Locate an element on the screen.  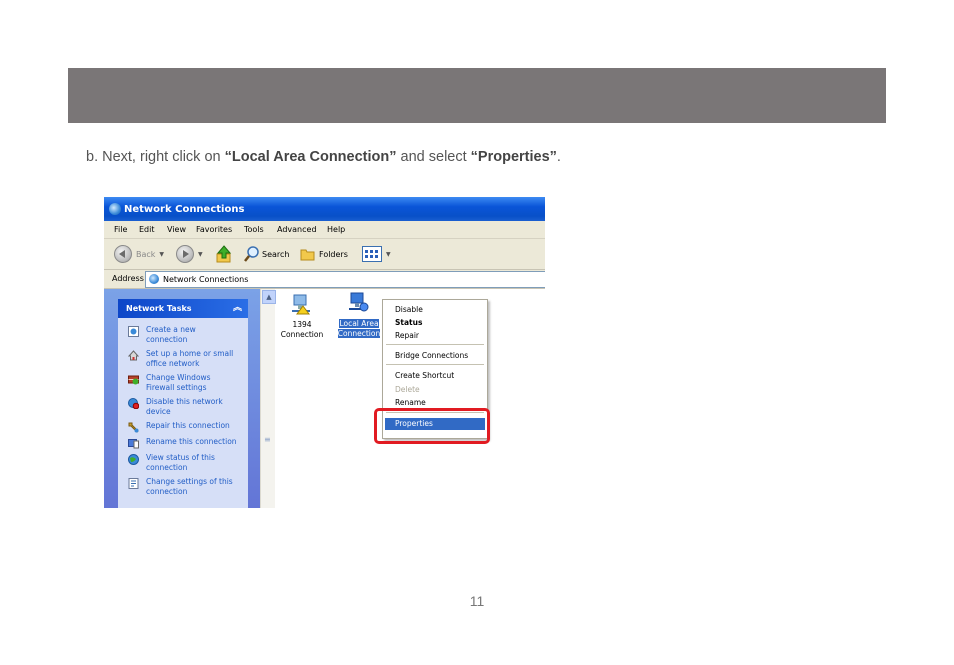
task-line: View status of this is located at coordinates (180, 457).